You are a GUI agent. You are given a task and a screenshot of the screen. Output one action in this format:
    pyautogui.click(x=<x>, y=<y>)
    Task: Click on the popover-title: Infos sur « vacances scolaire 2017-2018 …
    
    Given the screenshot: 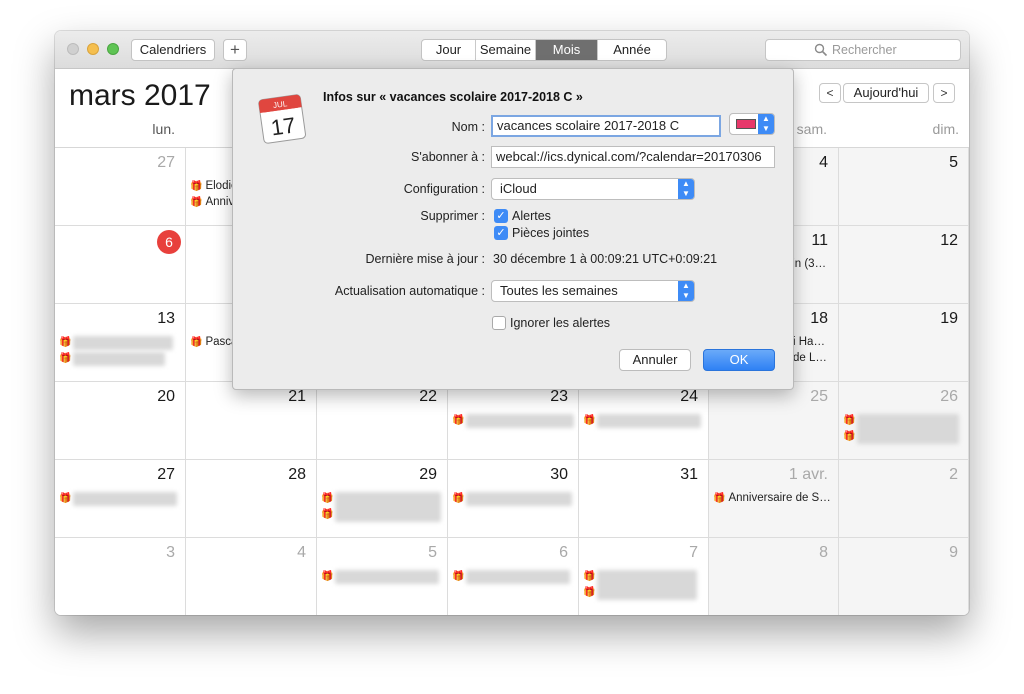 What is the action you would take?
    pyautogui.click(x=453, y=97)
    